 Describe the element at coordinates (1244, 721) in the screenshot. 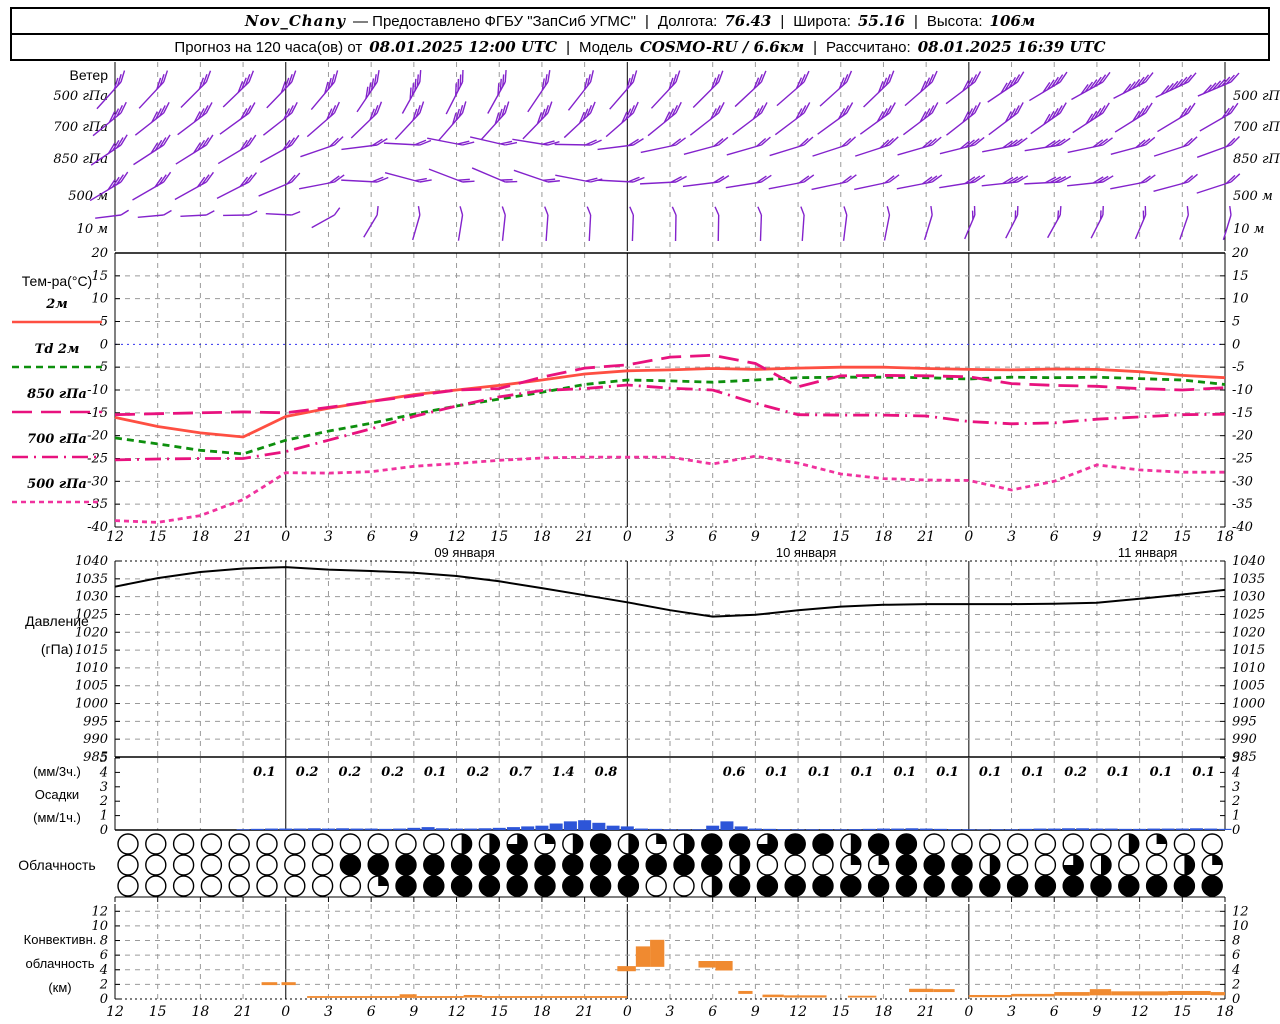

I see `pressure-ytick-right: 995` at that location.